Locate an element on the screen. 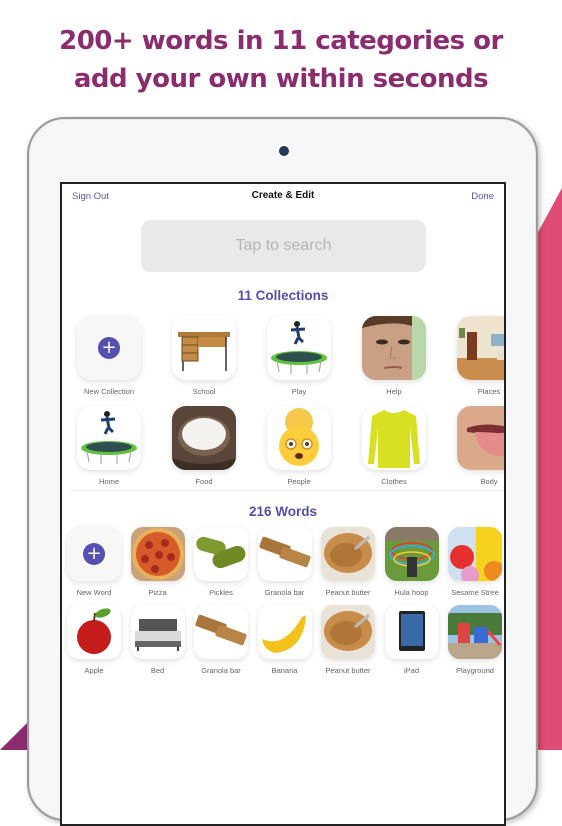 This screenshot has width=562, height=826. grandma-emoji is located at coordinates (299, 438).